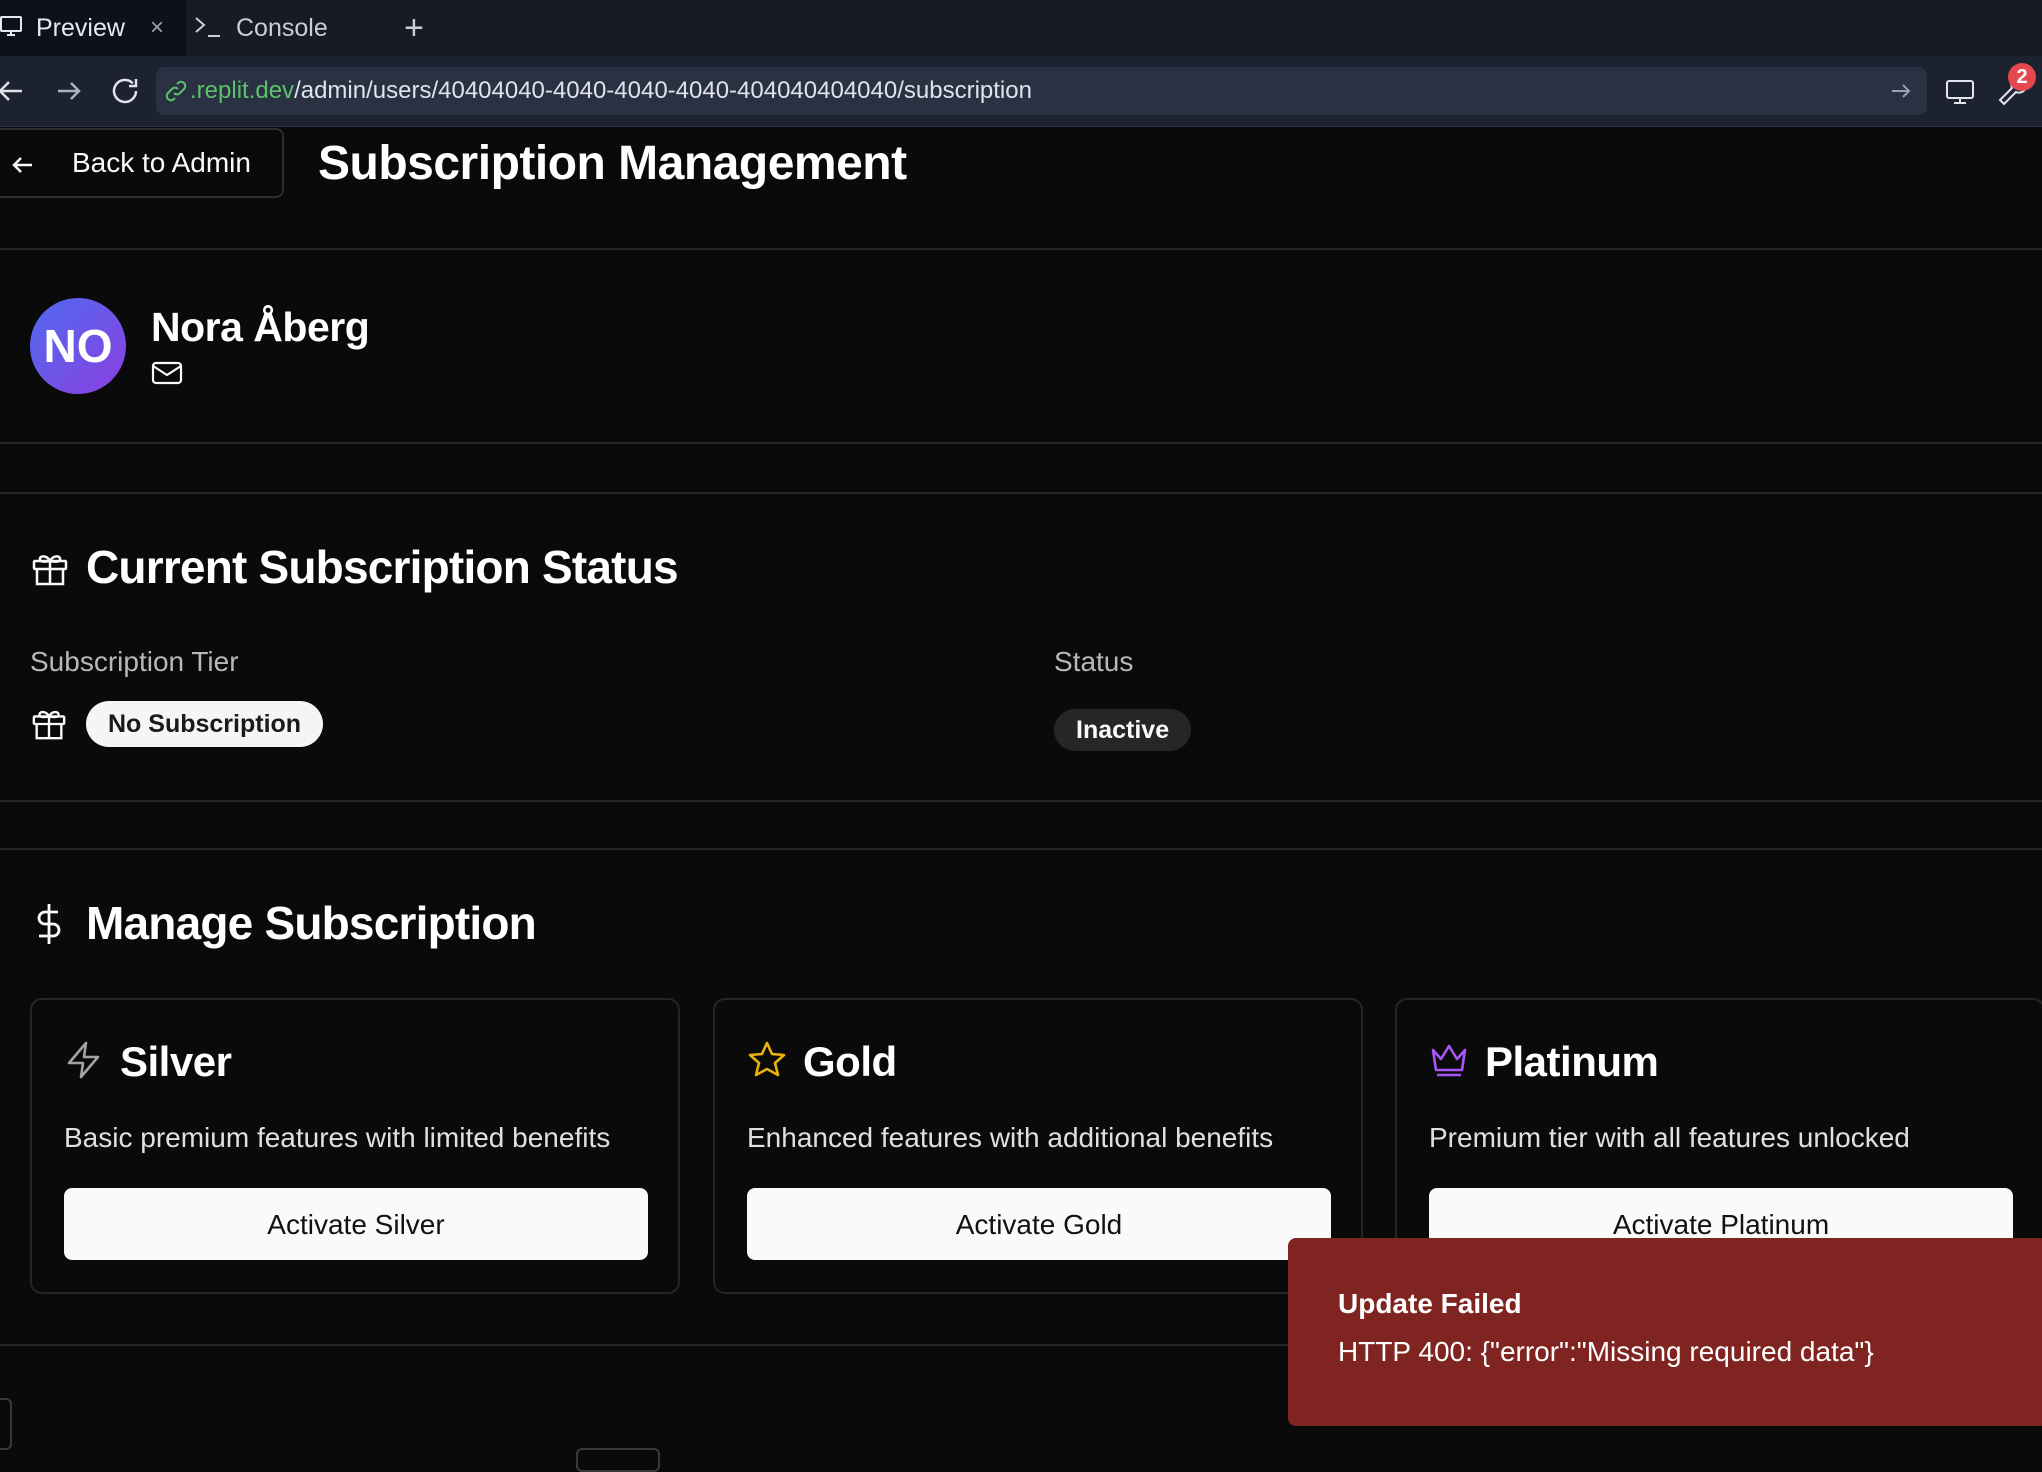 The height and width of the screenshot is (1472, 2042). I want to click on floating-handle, so click(6, 1424).